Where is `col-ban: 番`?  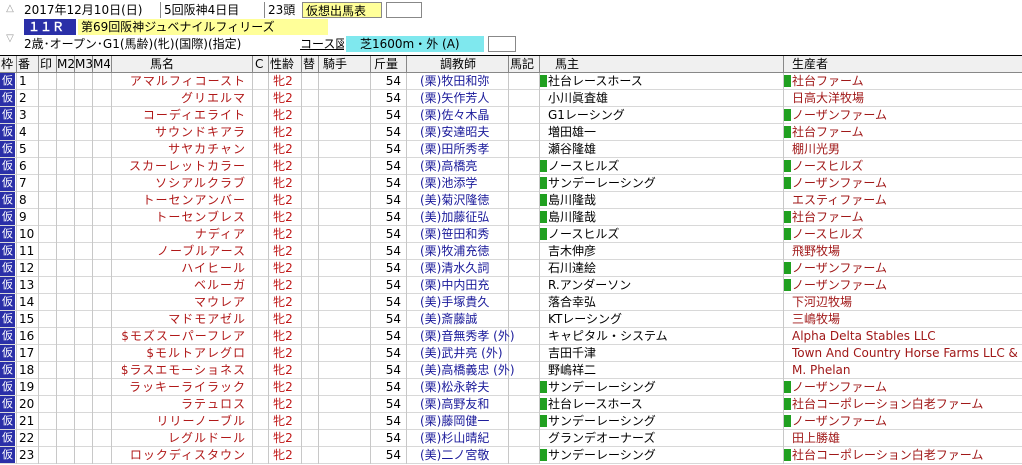 col-ban: 番 is located at coordinates (27, 64).